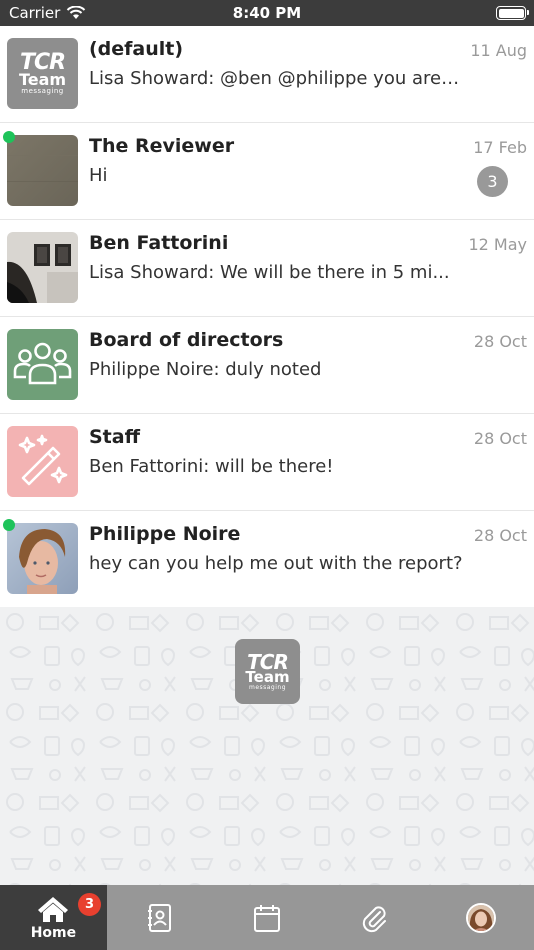 The image size is (534, 950). What do you see at coordinates (159, 243) in the screenshot?
I see `conversation-name: Ben Fattorini` at bounding box center [159, 243].